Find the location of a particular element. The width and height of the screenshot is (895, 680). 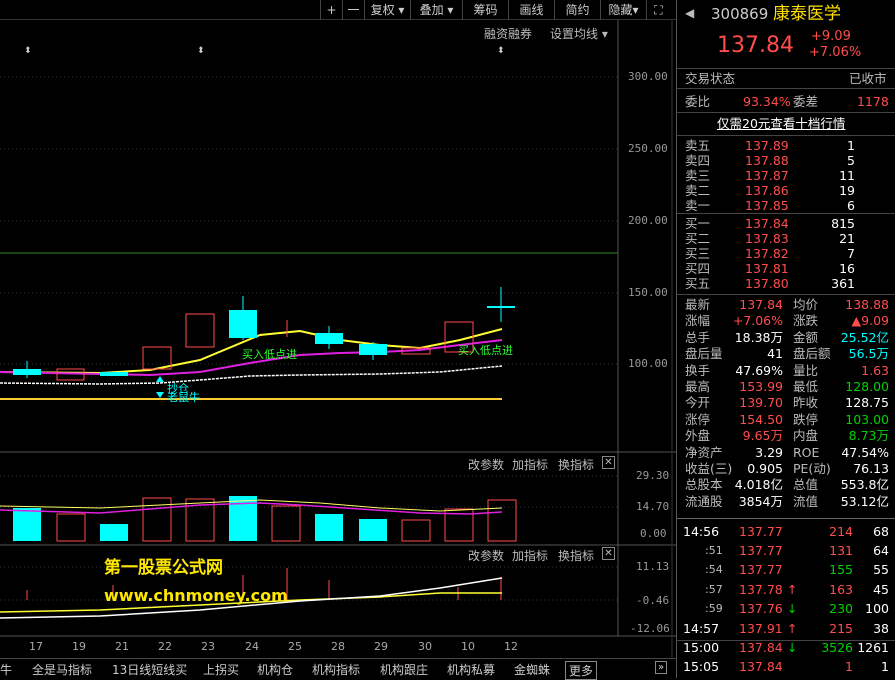

bid-volume: 7 is located at coordinates (851, 253).